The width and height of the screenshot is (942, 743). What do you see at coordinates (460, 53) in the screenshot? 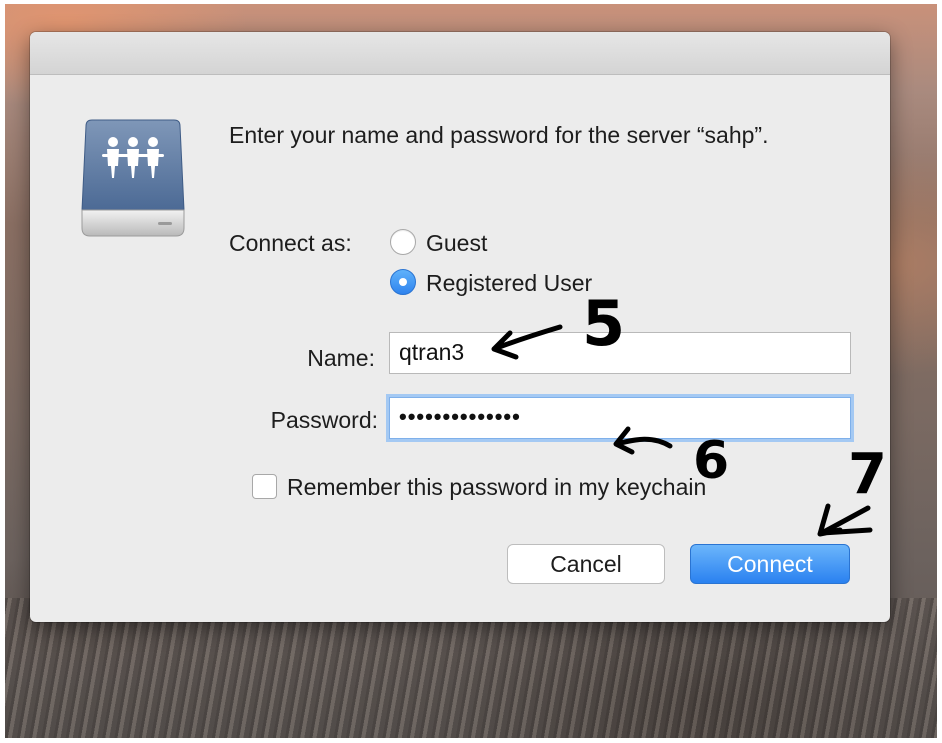
I see `dialog-titlebar` at bounding box center [460, 53].